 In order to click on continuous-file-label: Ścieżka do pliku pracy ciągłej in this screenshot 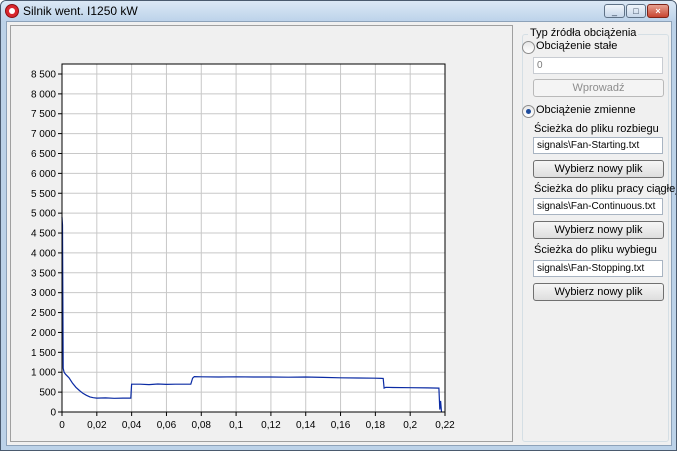, I will do `click(605, 189)`.